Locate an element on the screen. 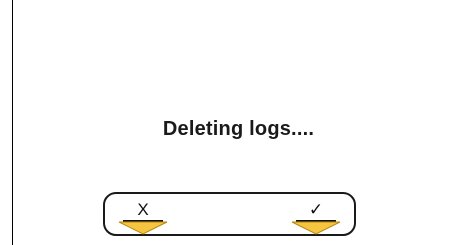 This screenshot has height=245, width=454. softkey-bar: X ✓ is located at coordinates (229, 214).